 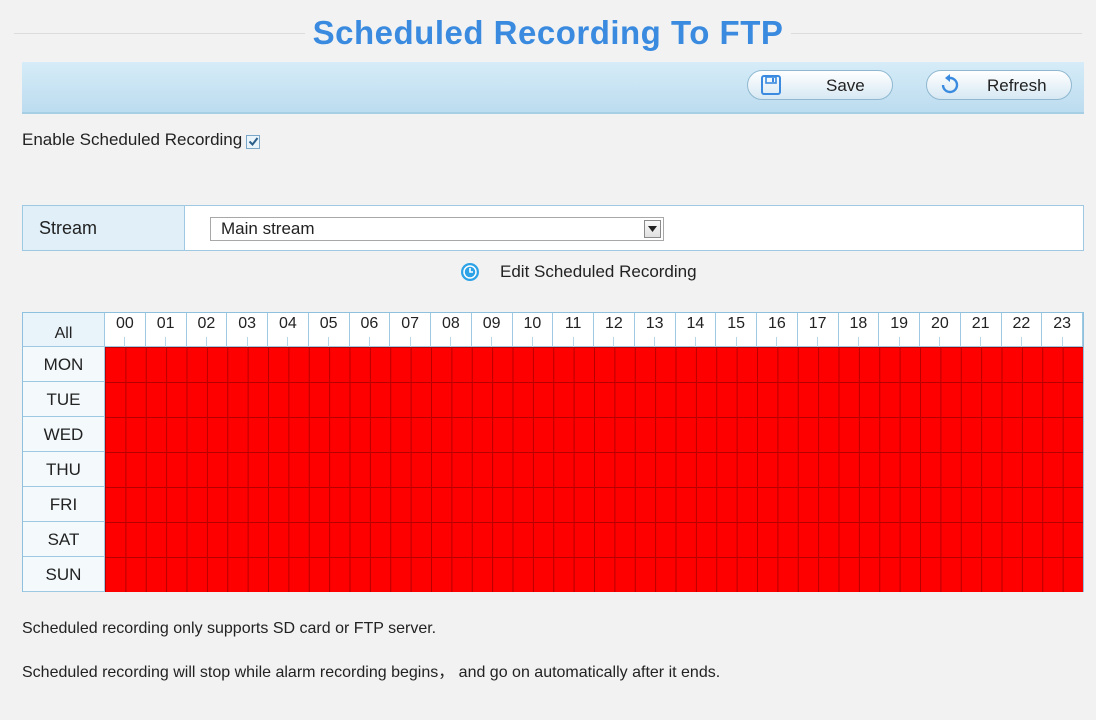 I want to click on refresh-button: Refresh, so click(x=999, y=85).